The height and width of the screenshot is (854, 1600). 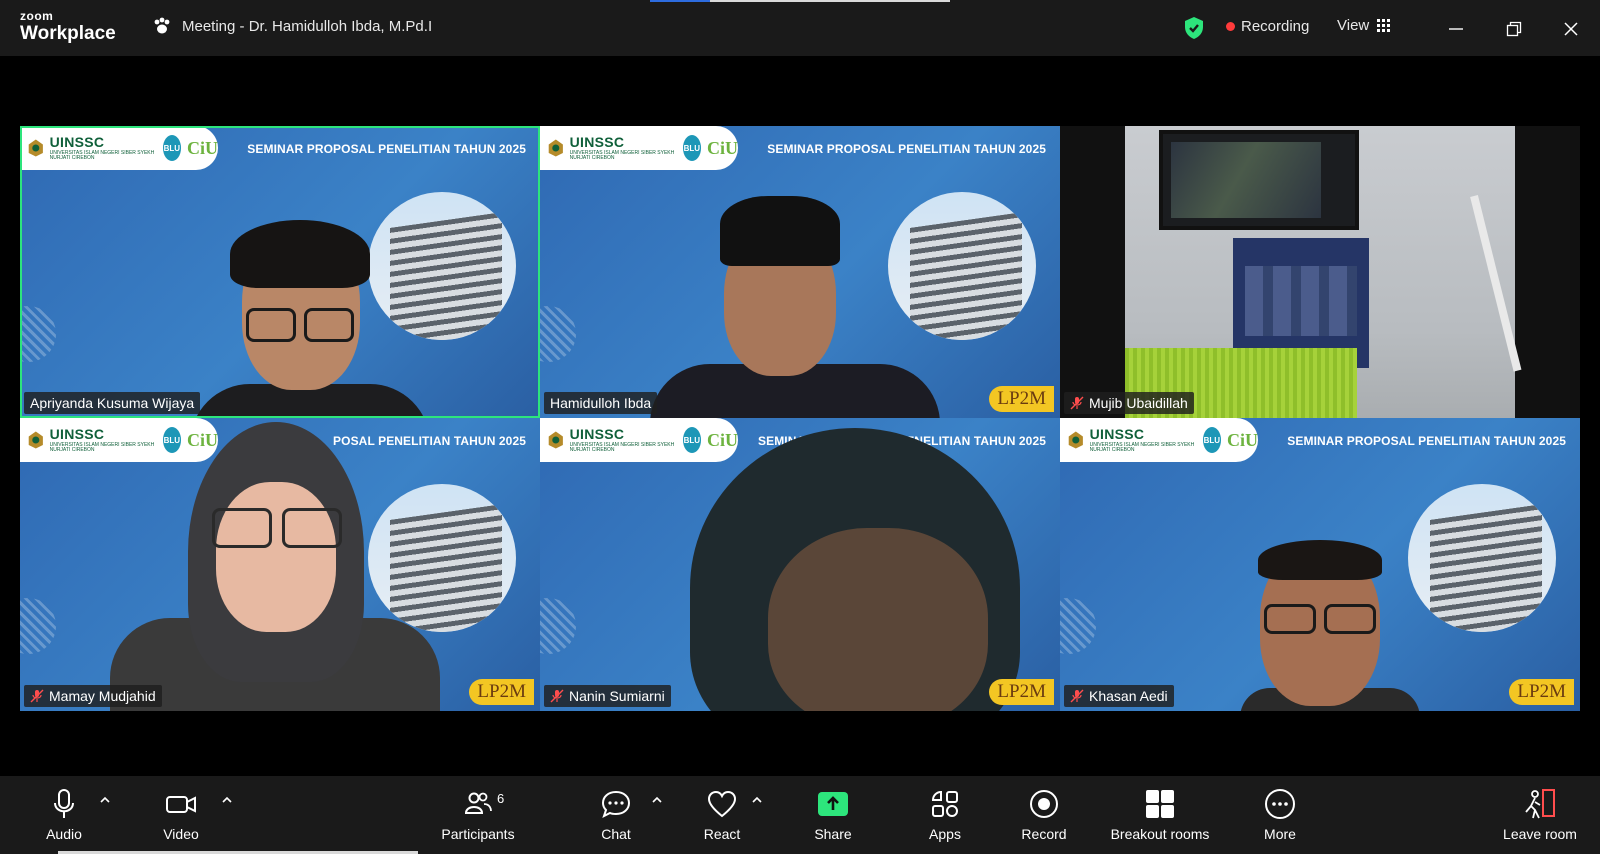 What do you see at coordinates (64, 834) in the screenshot?
I see `audio-label: Audio` at bounding box center [64, 834].